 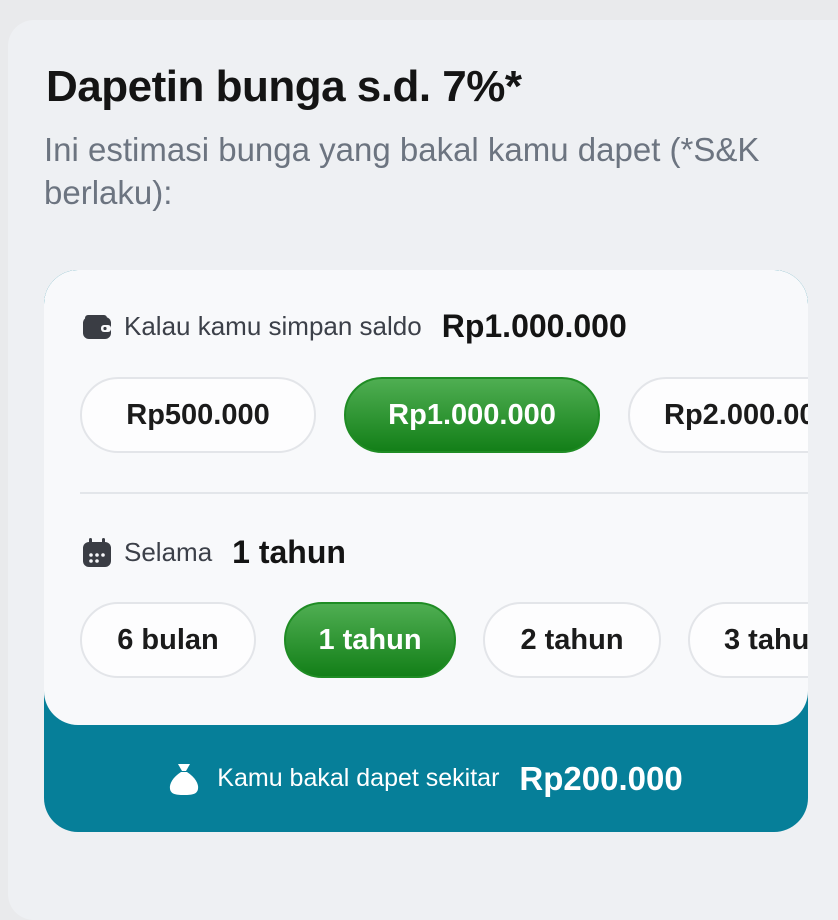 What do you see at coordinates (370, 640) in the screenshot?
I see `duration-option-1-tahun: 1 tahun` at bounding box center [370, 640].